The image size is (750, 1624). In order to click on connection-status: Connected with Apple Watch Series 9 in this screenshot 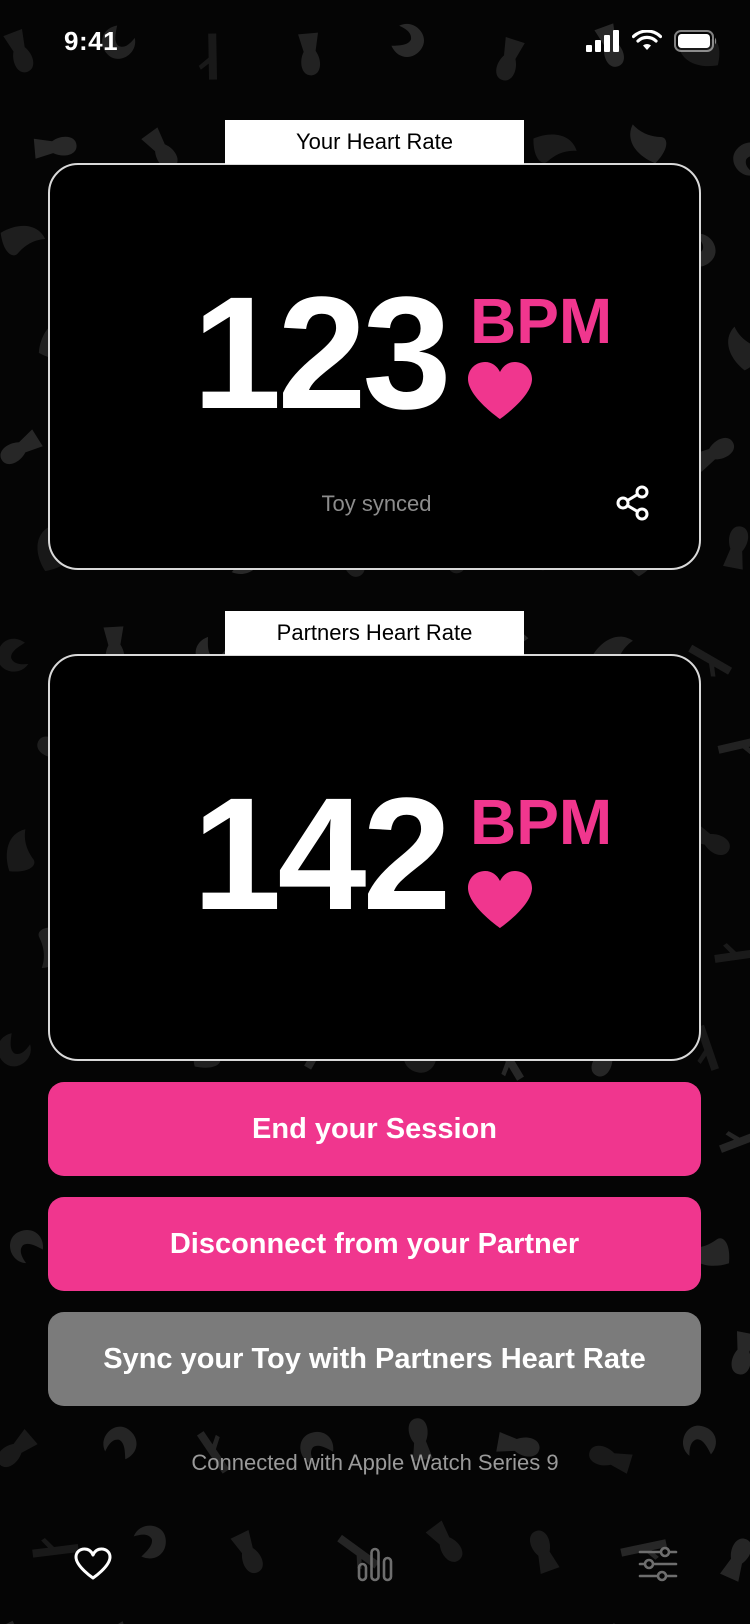, I will do `click(375, 1462)`.